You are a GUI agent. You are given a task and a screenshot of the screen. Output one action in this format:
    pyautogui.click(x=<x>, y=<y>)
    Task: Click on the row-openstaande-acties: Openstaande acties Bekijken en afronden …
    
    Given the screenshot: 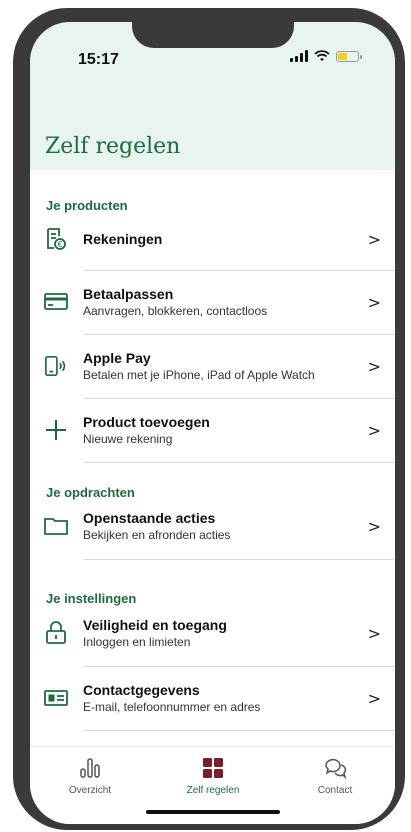 What is the action you would take?
    pyautogui.click(x=212, y=526)
    